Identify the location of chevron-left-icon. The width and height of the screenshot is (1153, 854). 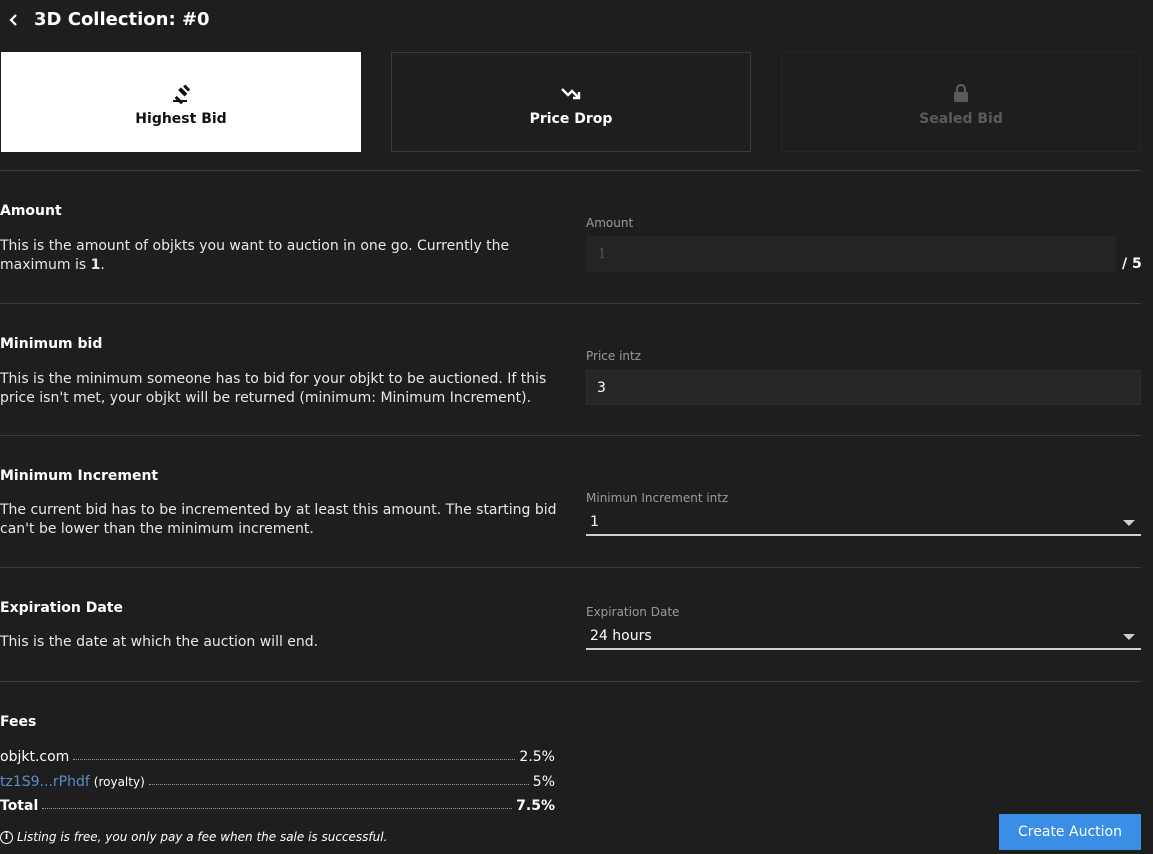
(13, 20).